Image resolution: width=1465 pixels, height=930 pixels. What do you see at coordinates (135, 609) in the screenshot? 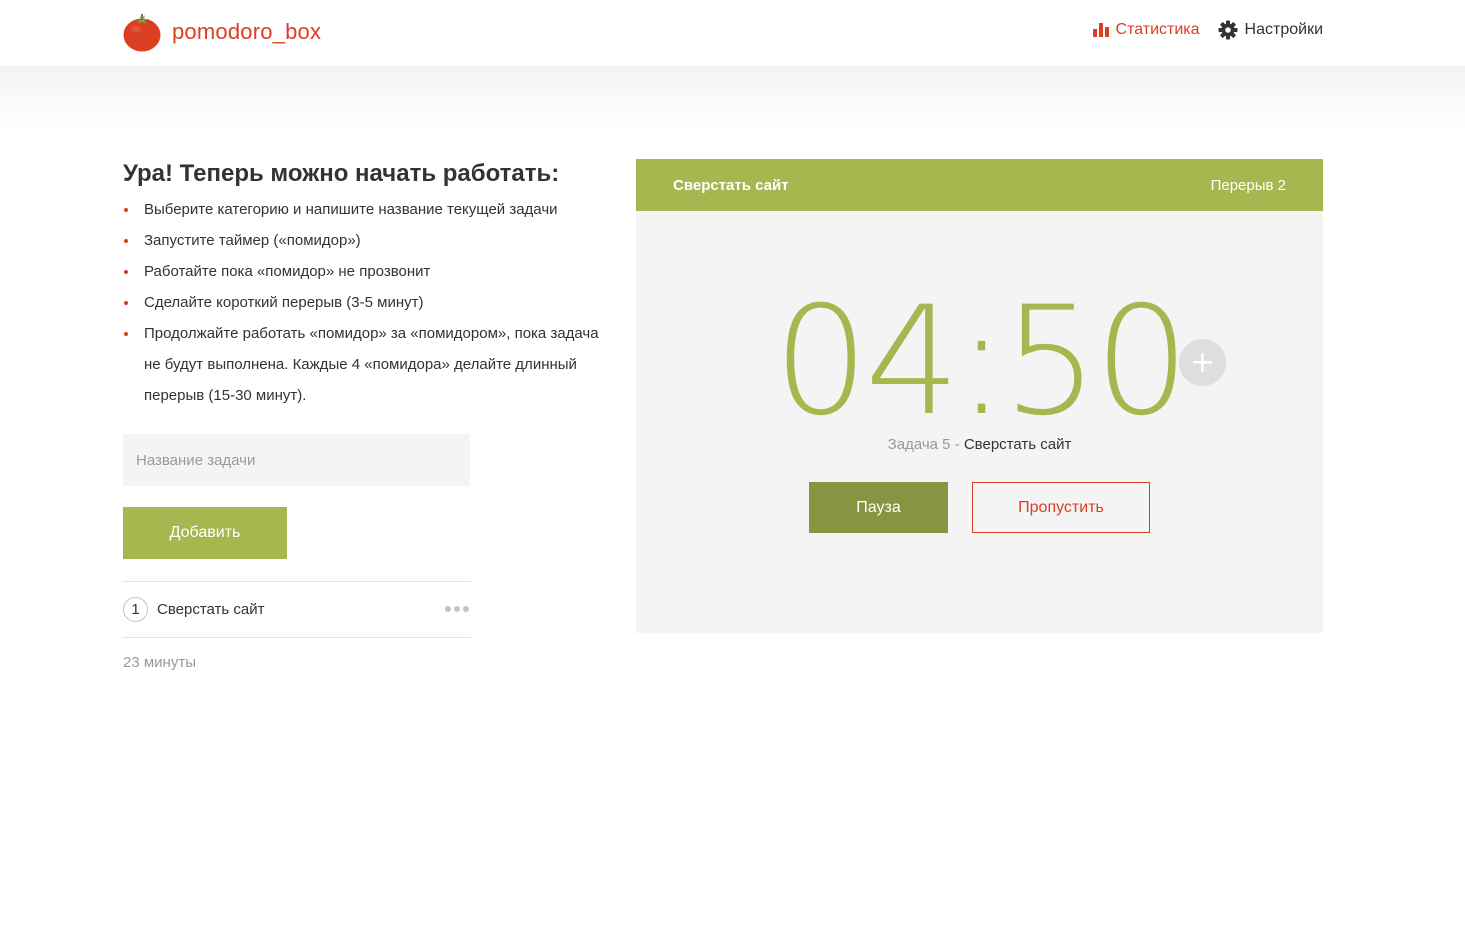
I see `pomodoro-count: 1` at bounding box center [135, 609].